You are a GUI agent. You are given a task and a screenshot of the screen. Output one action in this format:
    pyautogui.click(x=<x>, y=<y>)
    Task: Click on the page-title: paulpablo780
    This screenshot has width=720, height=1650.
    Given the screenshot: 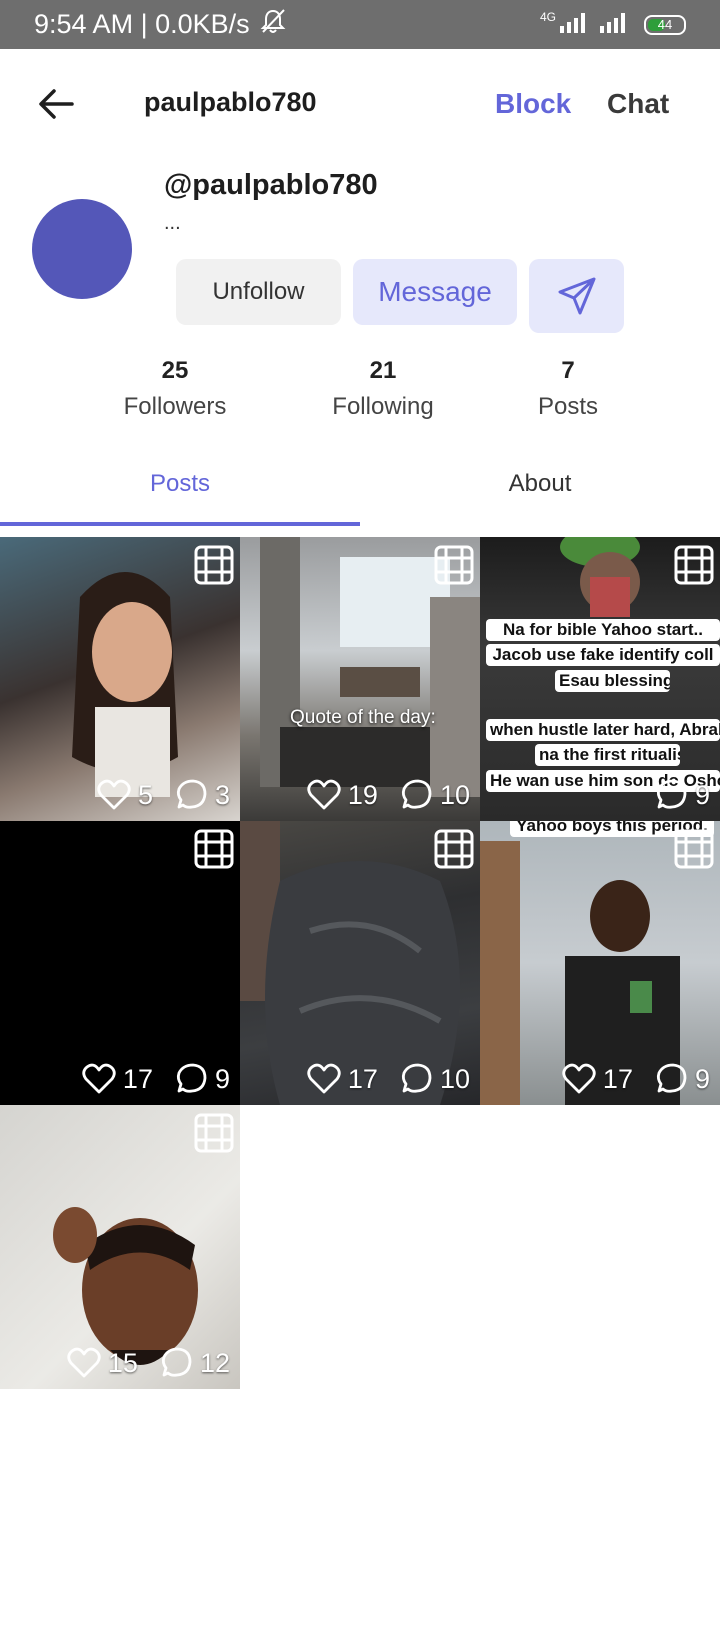 What is the action you would take?
    pyautogui.click(x=230, y=102)
    